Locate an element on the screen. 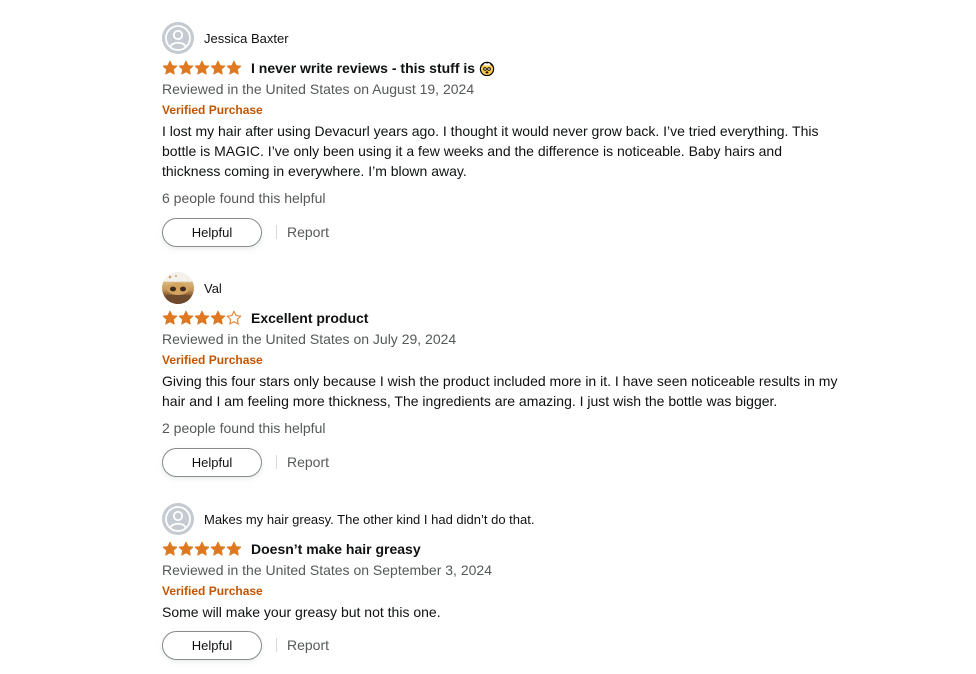  helpful-count: 6 people found this helpful is located at coordinates (244, 198).